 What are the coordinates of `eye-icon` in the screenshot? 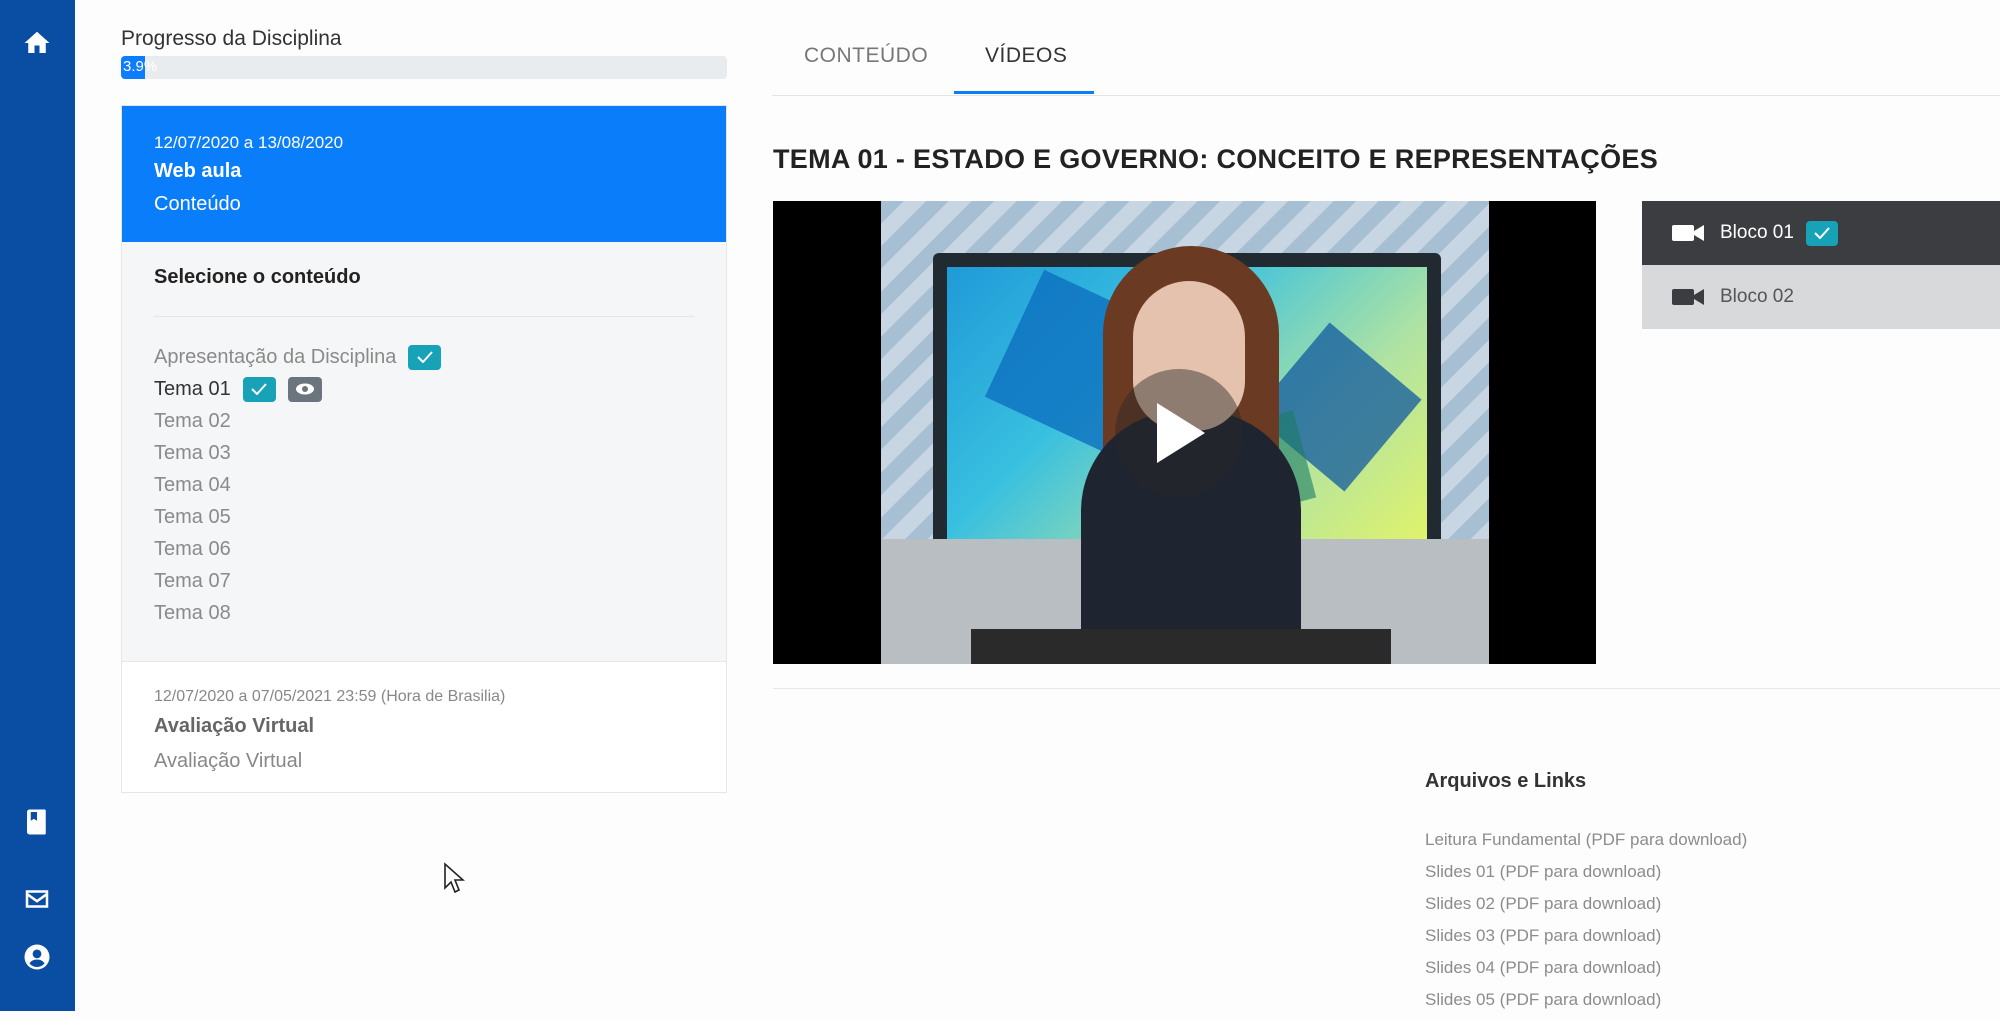 It's located at (304, 389).